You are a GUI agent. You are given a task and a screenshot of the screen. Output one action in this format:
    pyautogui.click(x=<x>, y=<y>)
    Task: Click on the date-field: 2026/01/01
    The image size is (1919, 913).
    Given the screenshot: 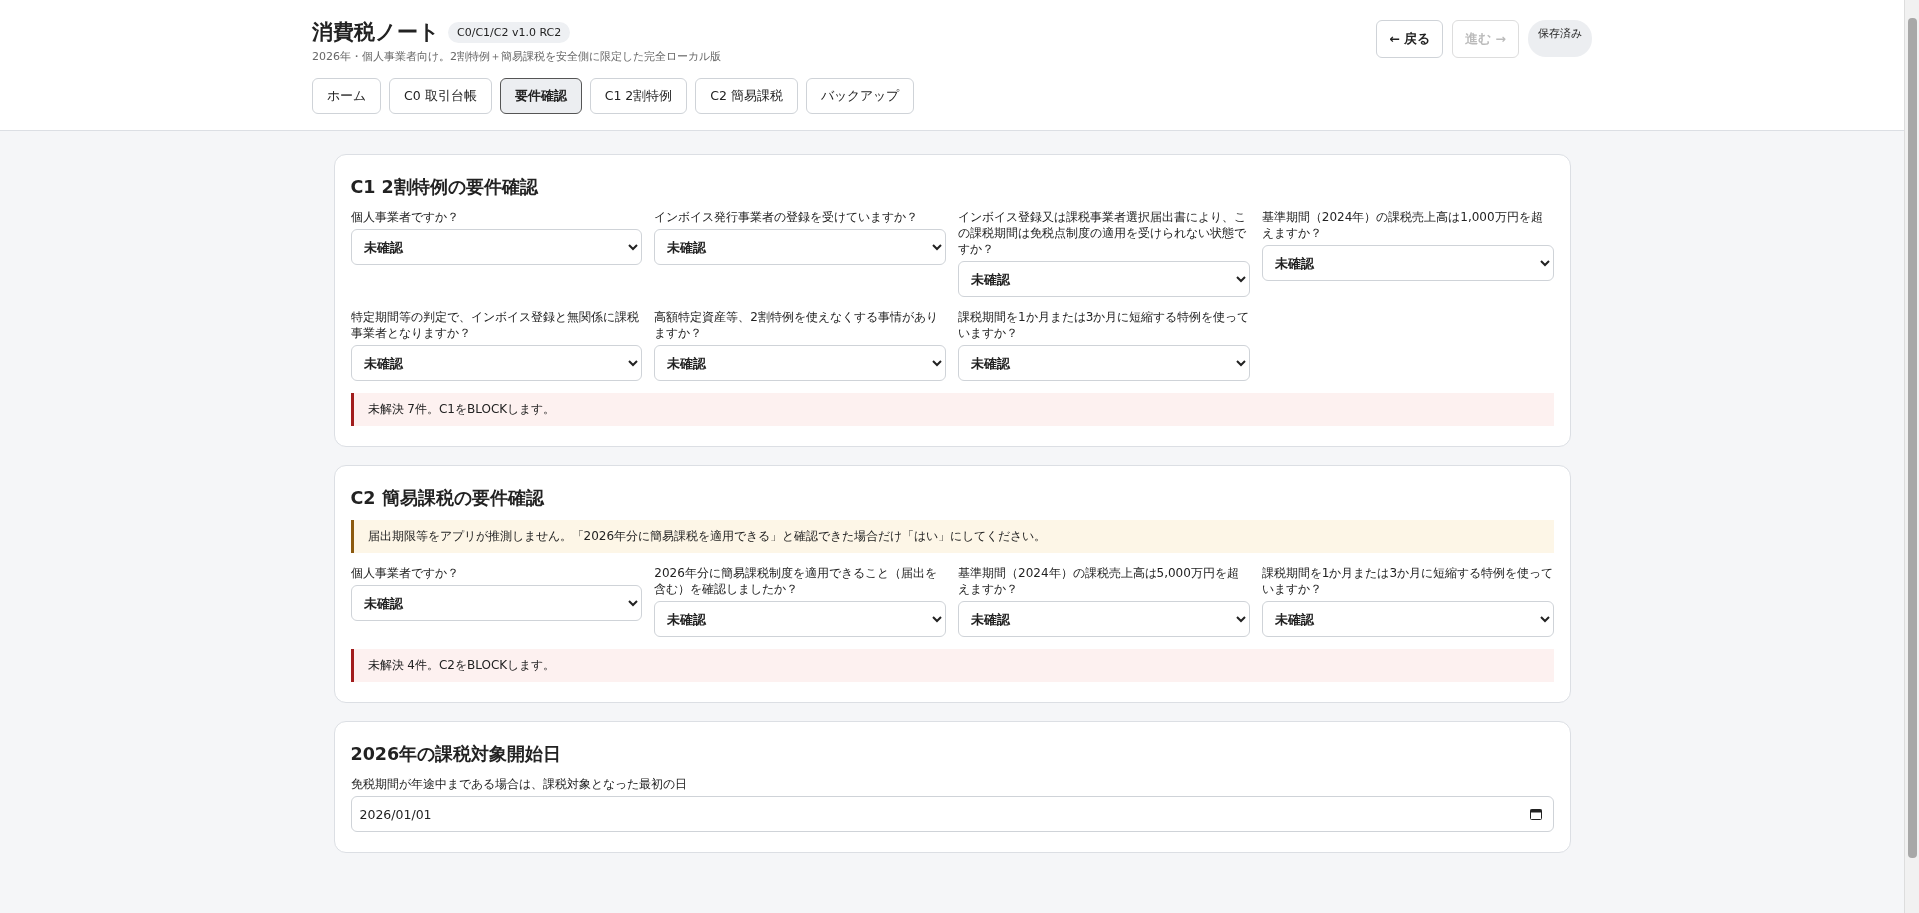 What is the action you would take?
    pyautogui.click(x=952, y=814)
    